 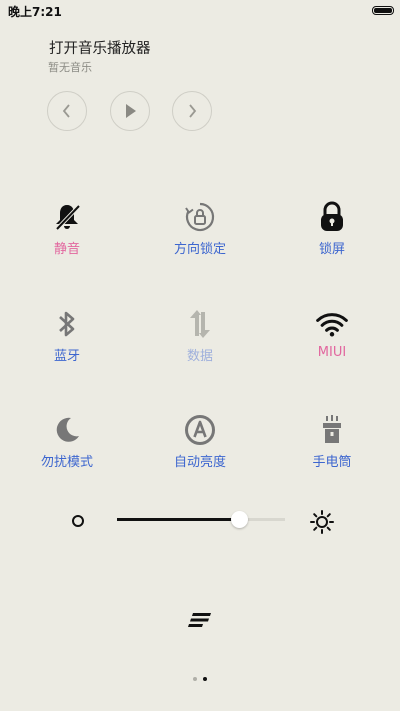 I want to click on toggle-lock-screen-label: 锁屏, so click(x=331, y=249).